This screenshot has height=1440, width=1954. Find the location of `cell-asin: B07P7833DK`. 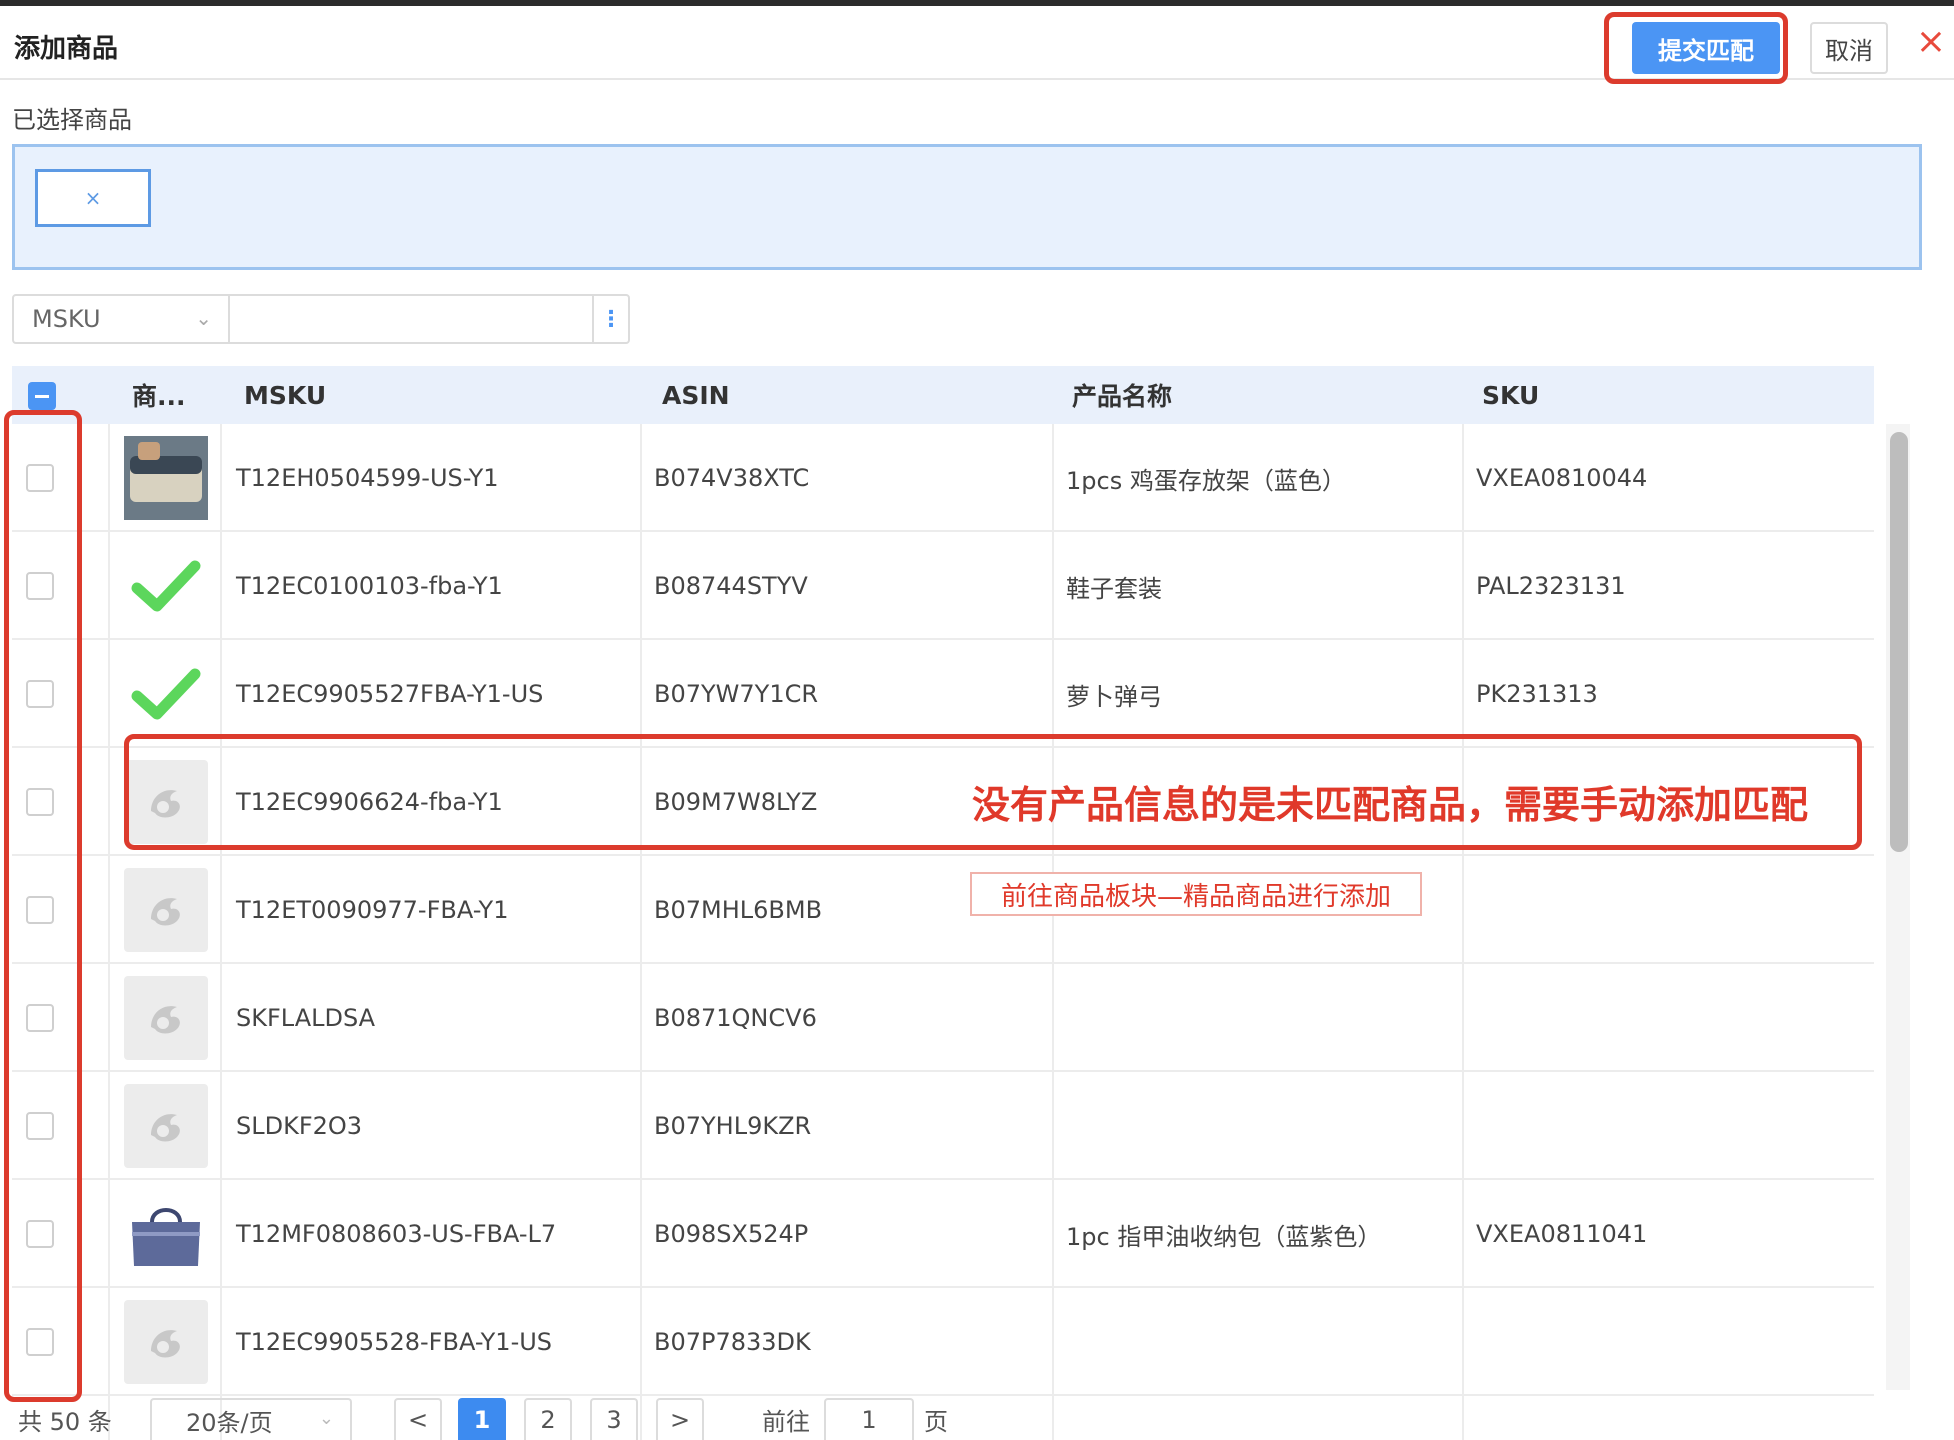

cell-asin: B07P7833DK is located at coordinates (732, 1342).